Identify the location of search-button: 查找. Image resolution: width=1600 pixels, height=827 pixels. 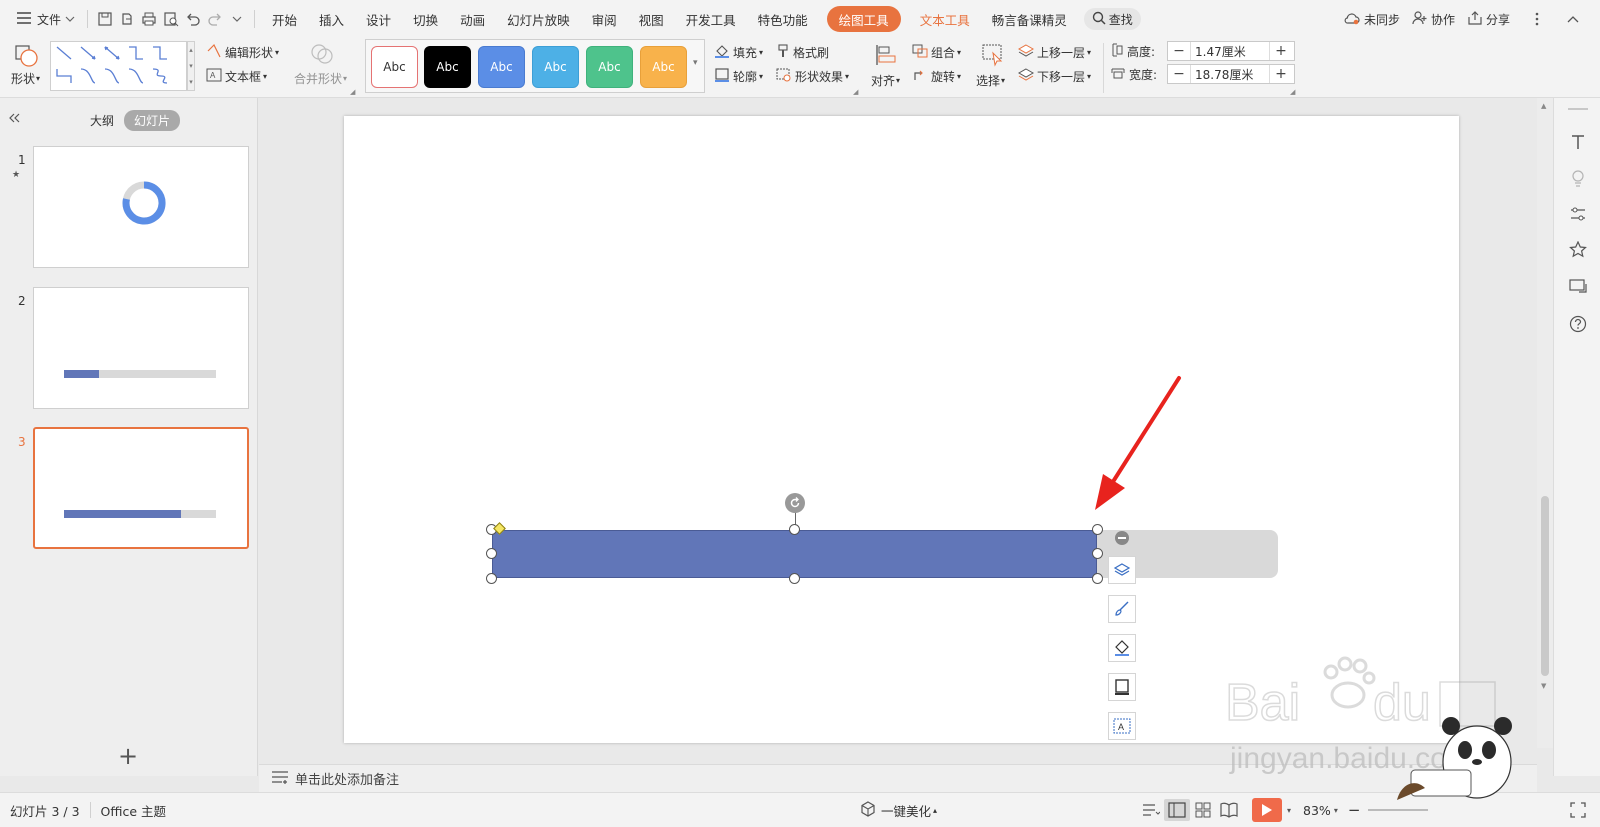
(1112, 19).